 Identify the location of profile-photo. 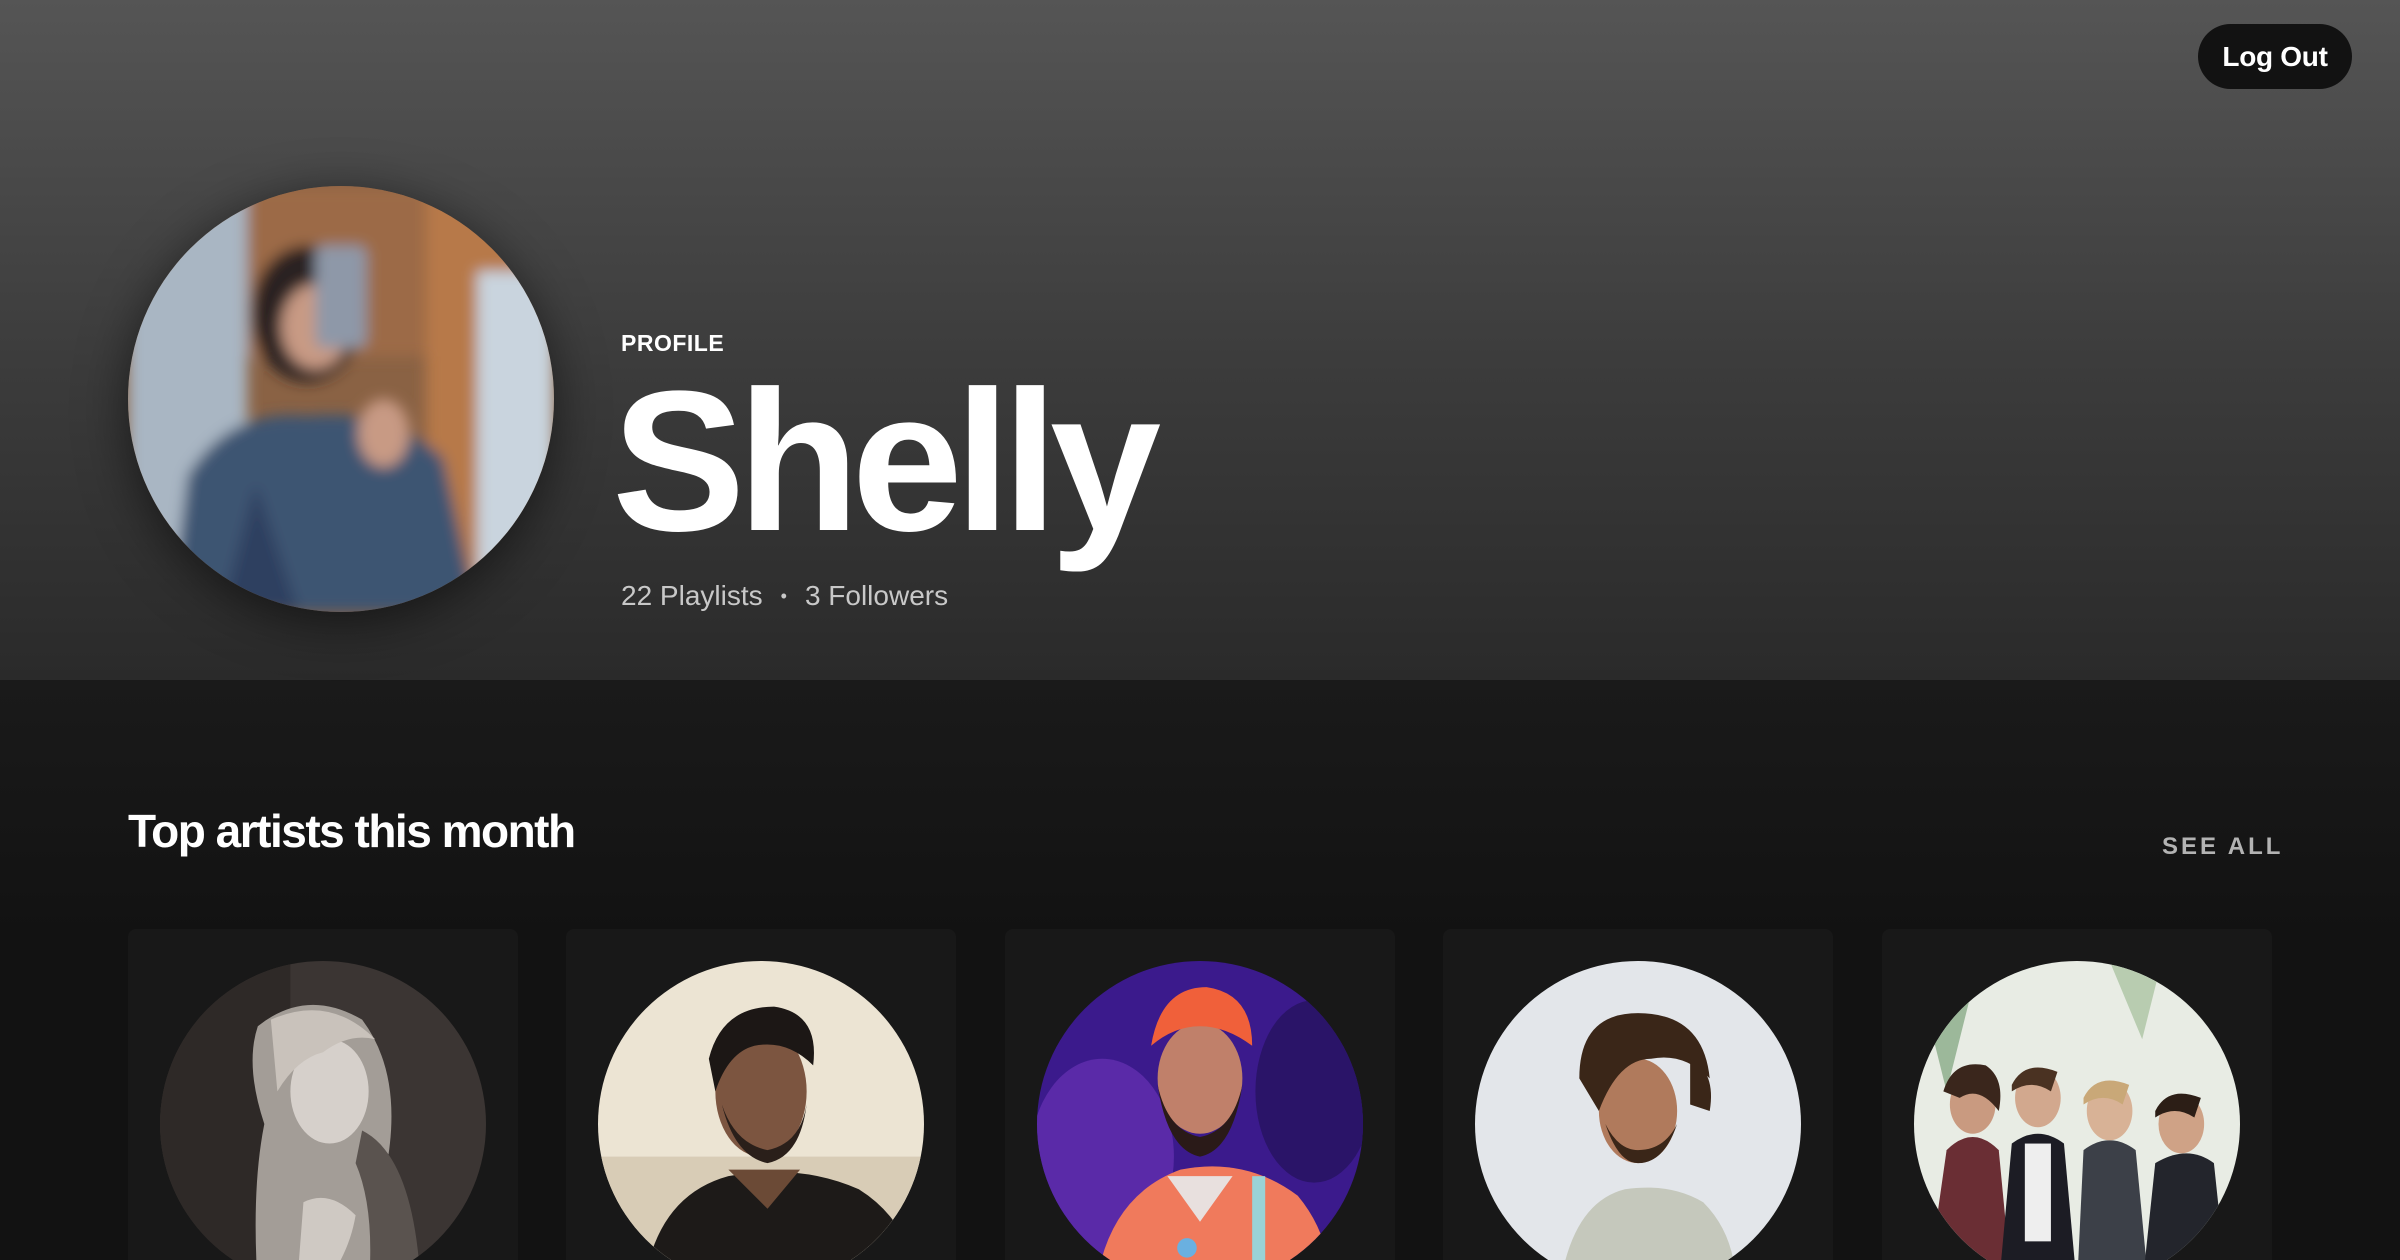
(341, 399).